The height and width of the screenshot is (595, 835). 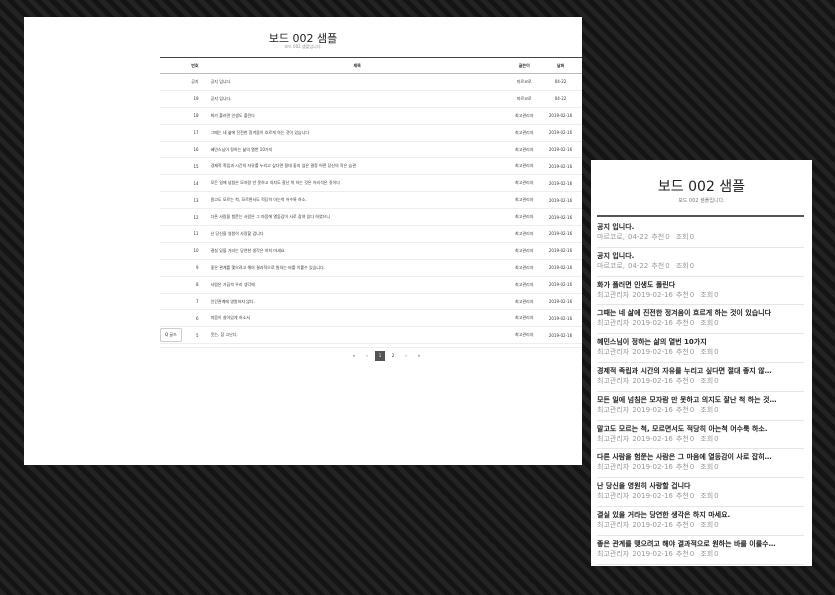 I want to click on row-number: 13, so click(x=182, y=200).